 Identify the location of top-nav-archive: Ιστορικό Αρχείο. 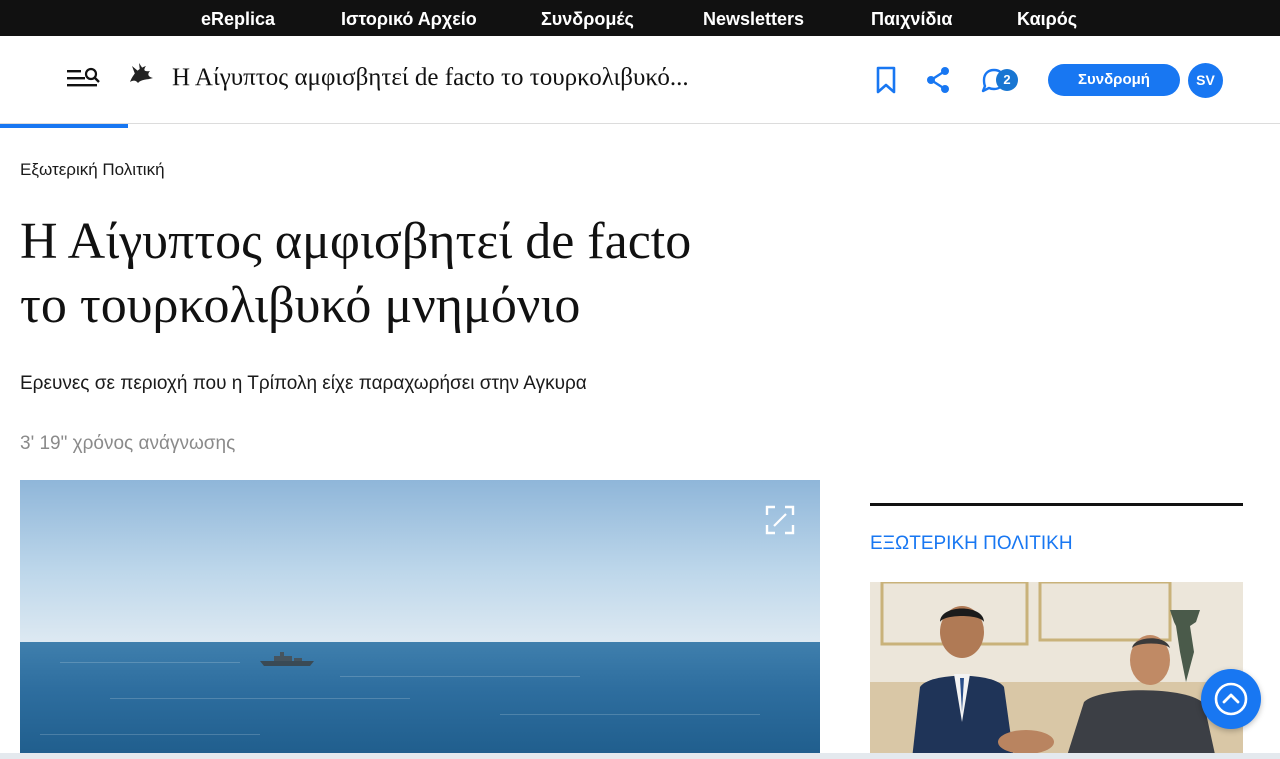
(409, 18).